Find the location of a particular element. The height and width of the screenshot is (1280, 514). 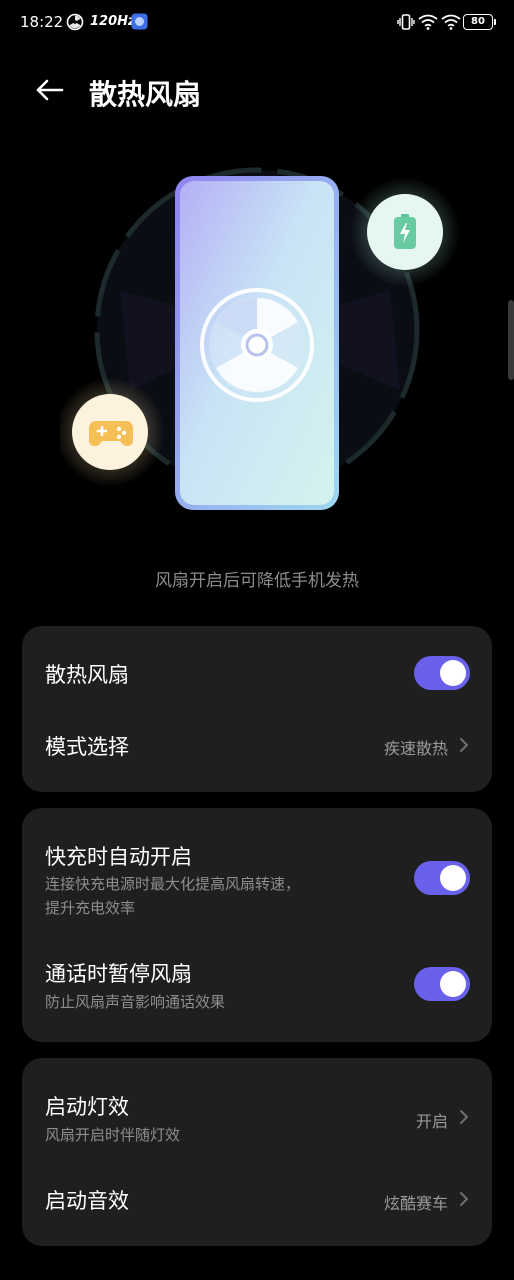

hero-caption: 风扇开启后可降低手机发热 is located at coordinates (257, 581).